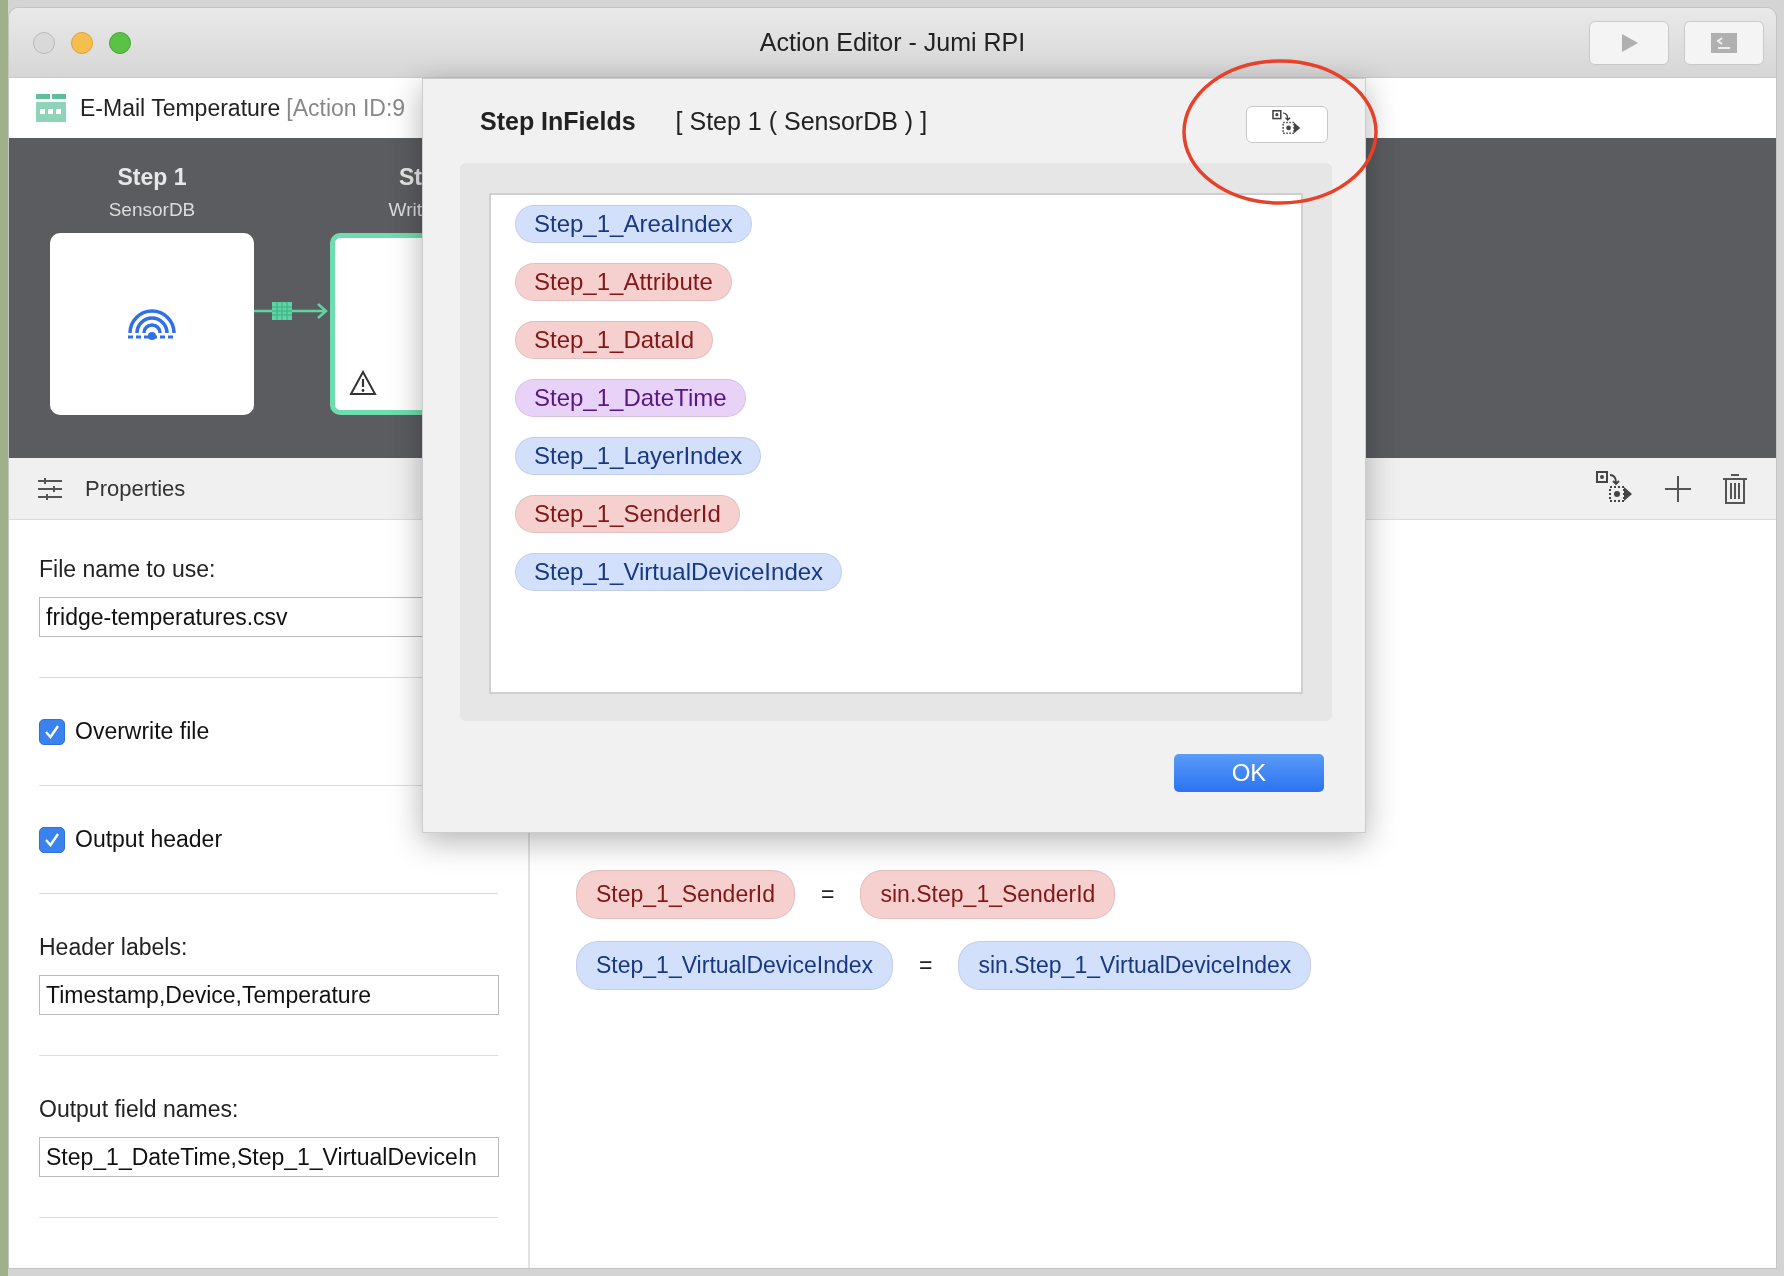  What do you see at coordinates (139, 1109) in the screenshot?
I see `field-label: Output field names:` at bounding box center [139, 1109].